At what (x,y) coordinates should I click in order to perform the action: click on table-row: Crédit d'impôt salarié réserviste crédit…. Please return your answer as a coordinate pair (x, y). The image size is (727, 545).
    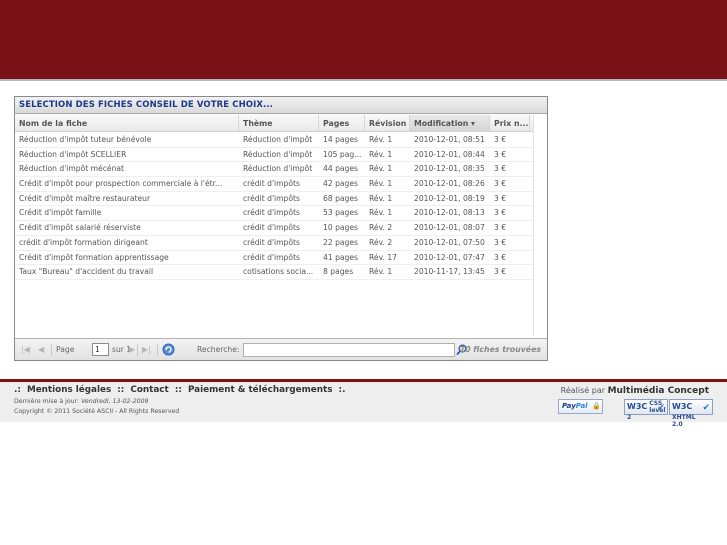
    Looking at the image, I should click on (280, 228).